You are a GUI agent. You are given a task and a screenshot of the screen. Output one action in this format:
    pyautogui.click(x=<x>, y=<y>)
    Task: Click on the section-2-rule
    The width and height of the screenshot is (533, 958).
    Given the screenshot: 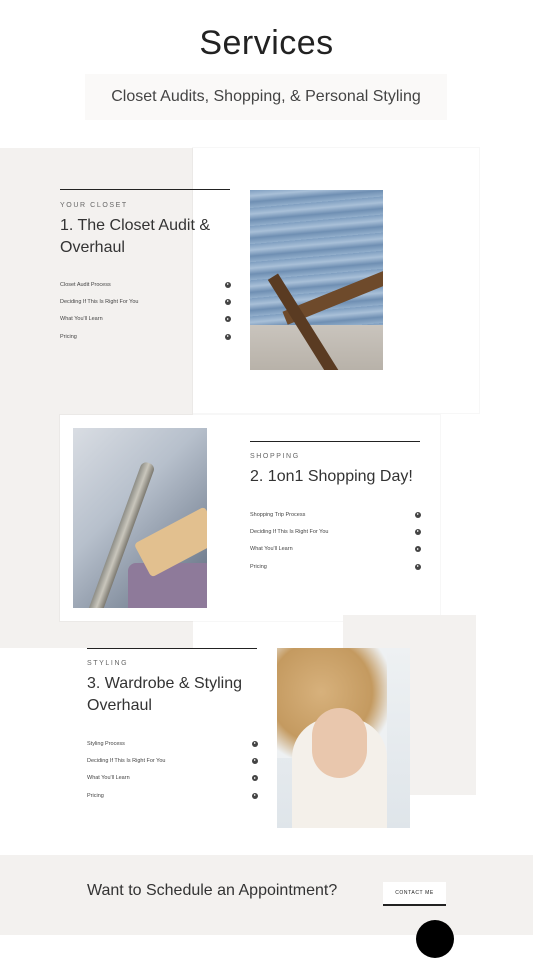 What is the action you would take?
    pyautogui.click(x=335, y=441)
    